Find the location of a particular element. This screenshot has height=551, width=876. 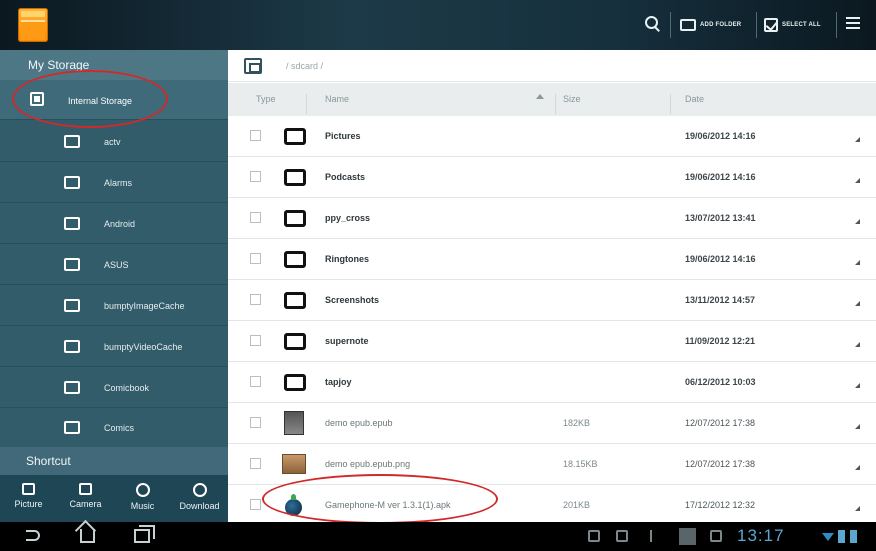

file-row: tapjoy 06/12/2012 10:03 is located at coordinates (552, 382).